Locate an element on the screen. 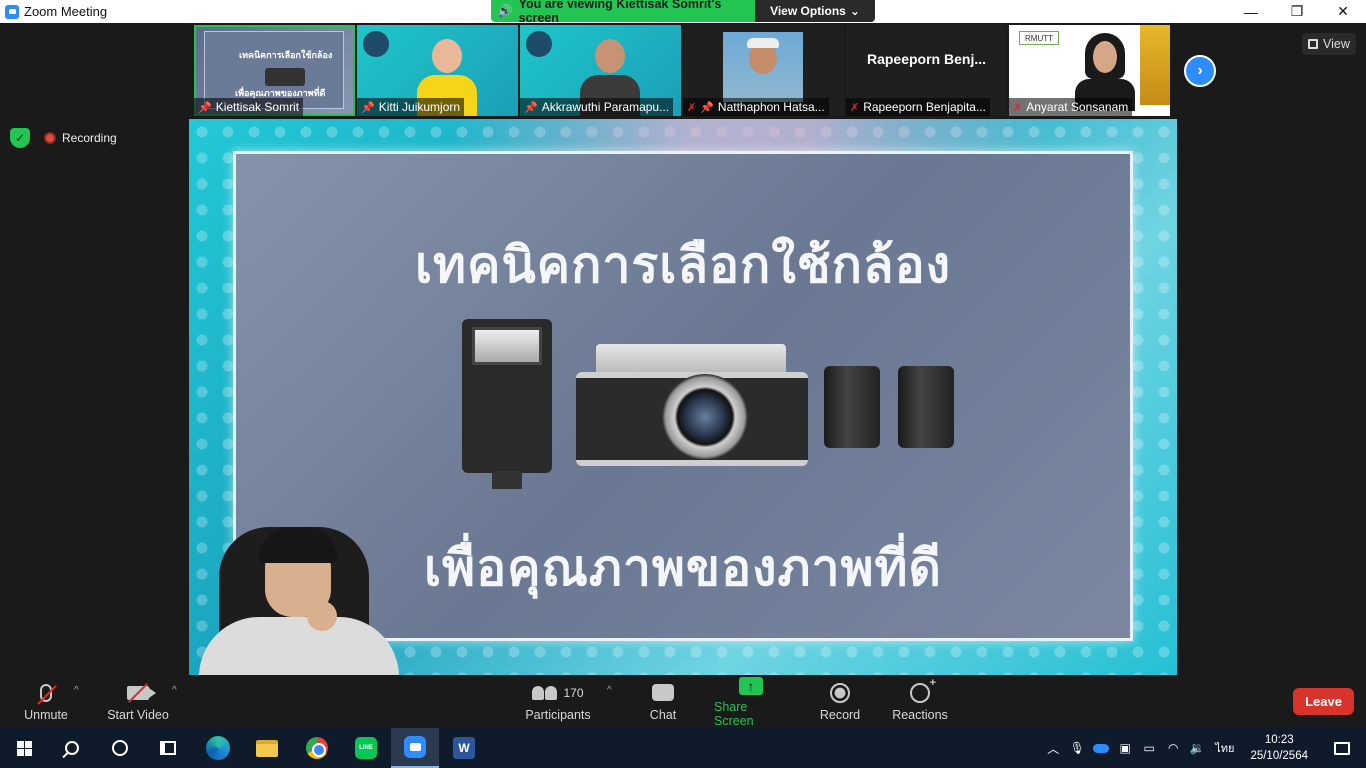  minimize-button: — is located at coordinates (1251, 11).